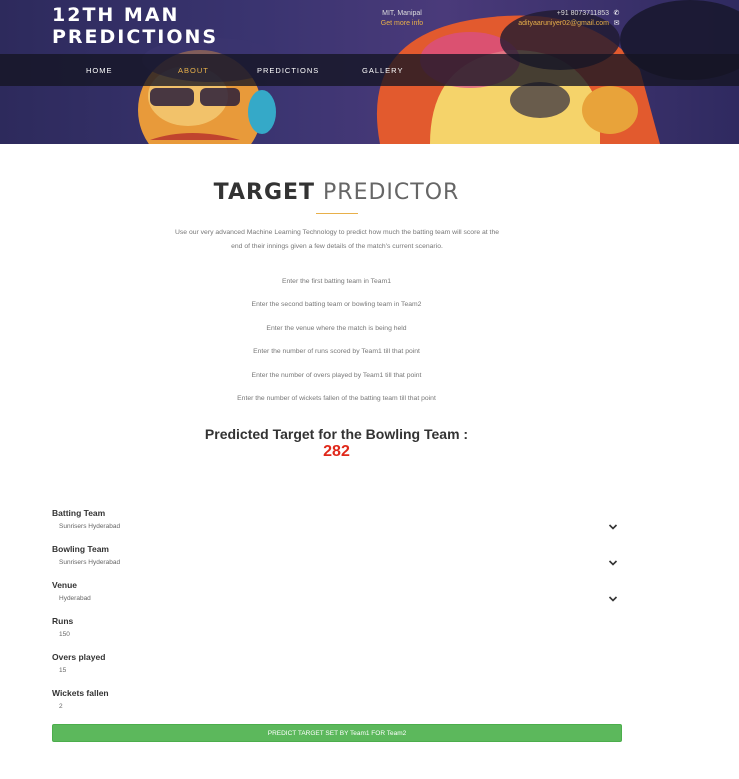 The height and width of the screenshot is (779, 739). I want to click on page-title: TARGET PREDICTOR, so click(336, 192).